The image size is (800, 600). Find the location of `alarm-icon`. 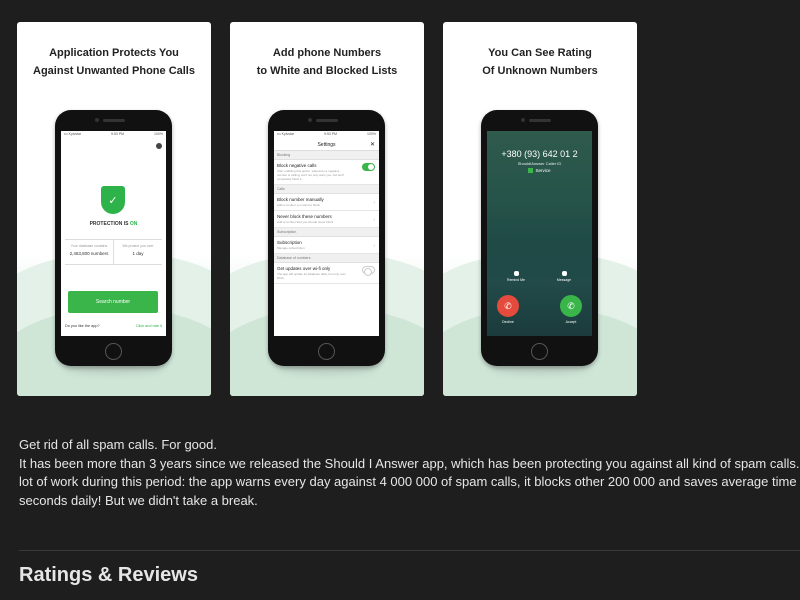

alarm-icon is located at coordinates (516, 273).